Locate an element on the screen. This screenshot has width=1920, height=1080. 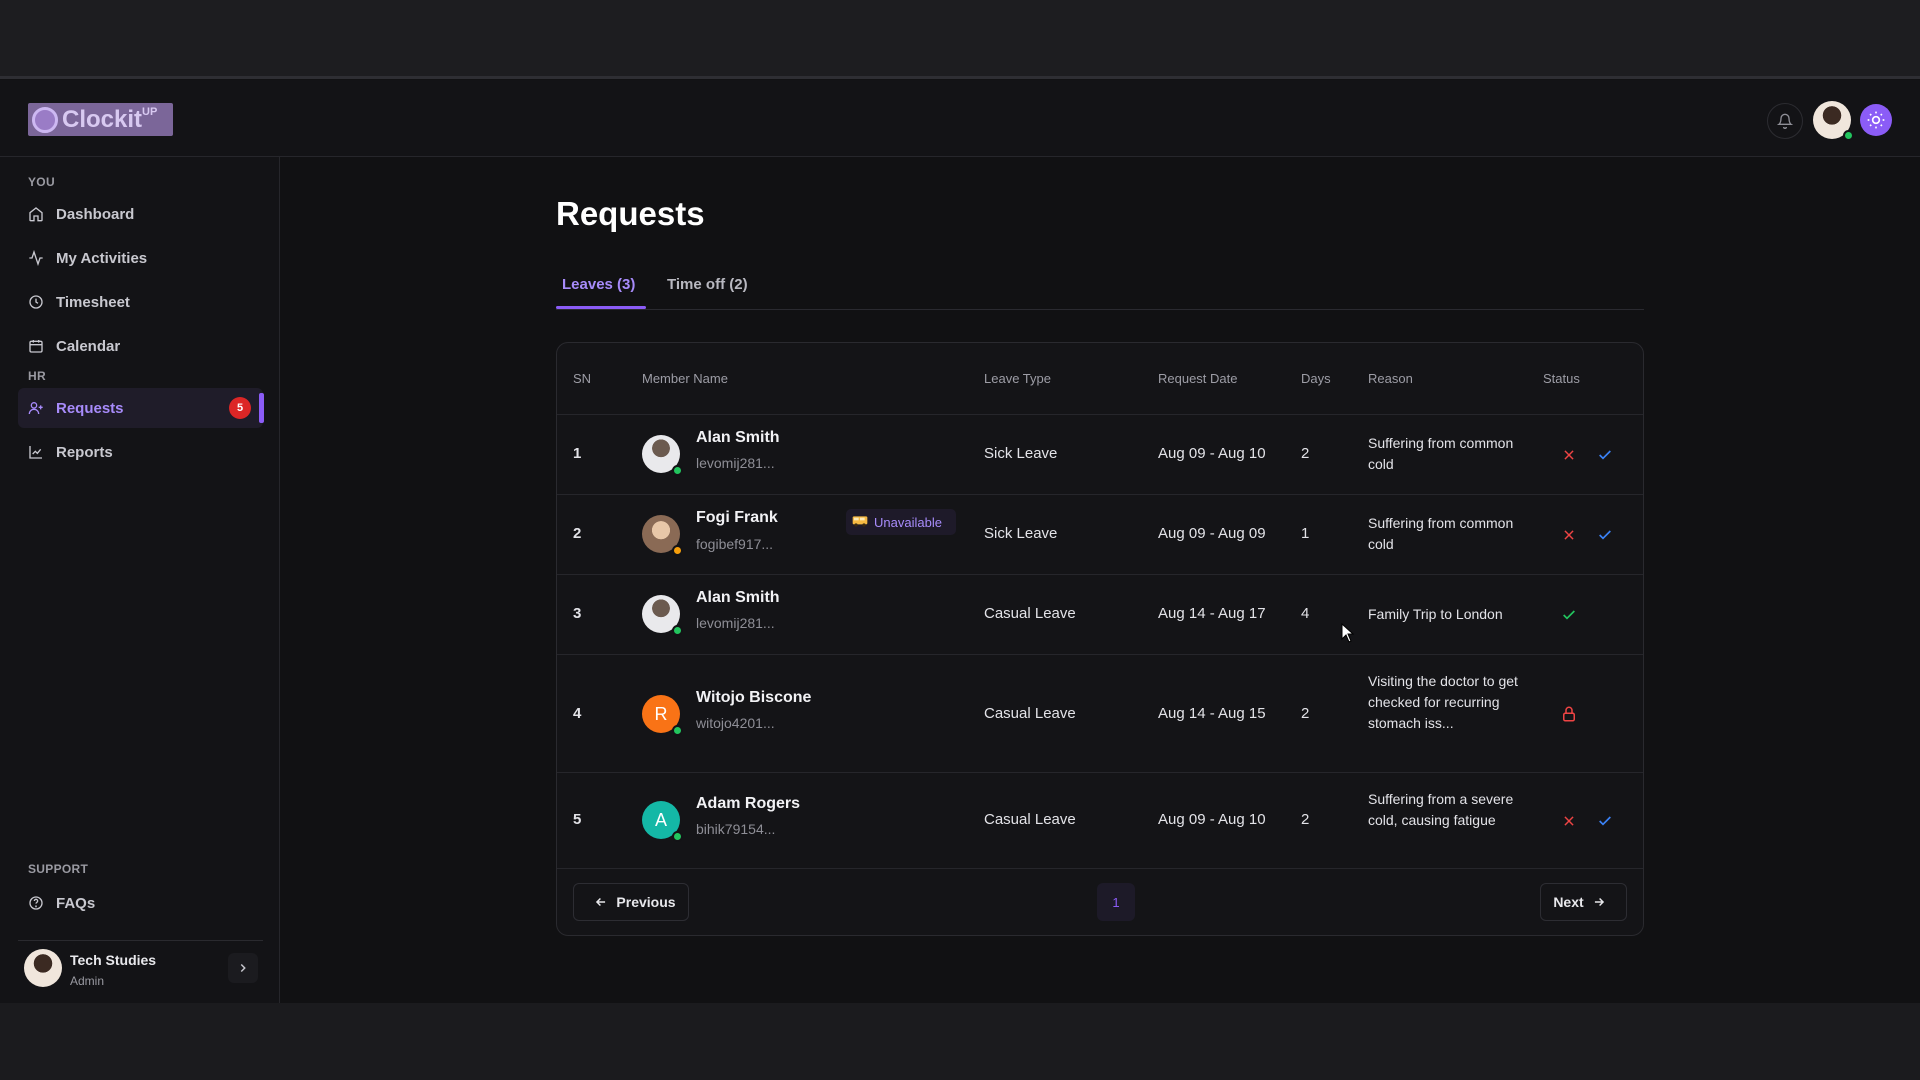
request-date: Aug 14 - Aug 17 is located at coordinates (1212, 613).